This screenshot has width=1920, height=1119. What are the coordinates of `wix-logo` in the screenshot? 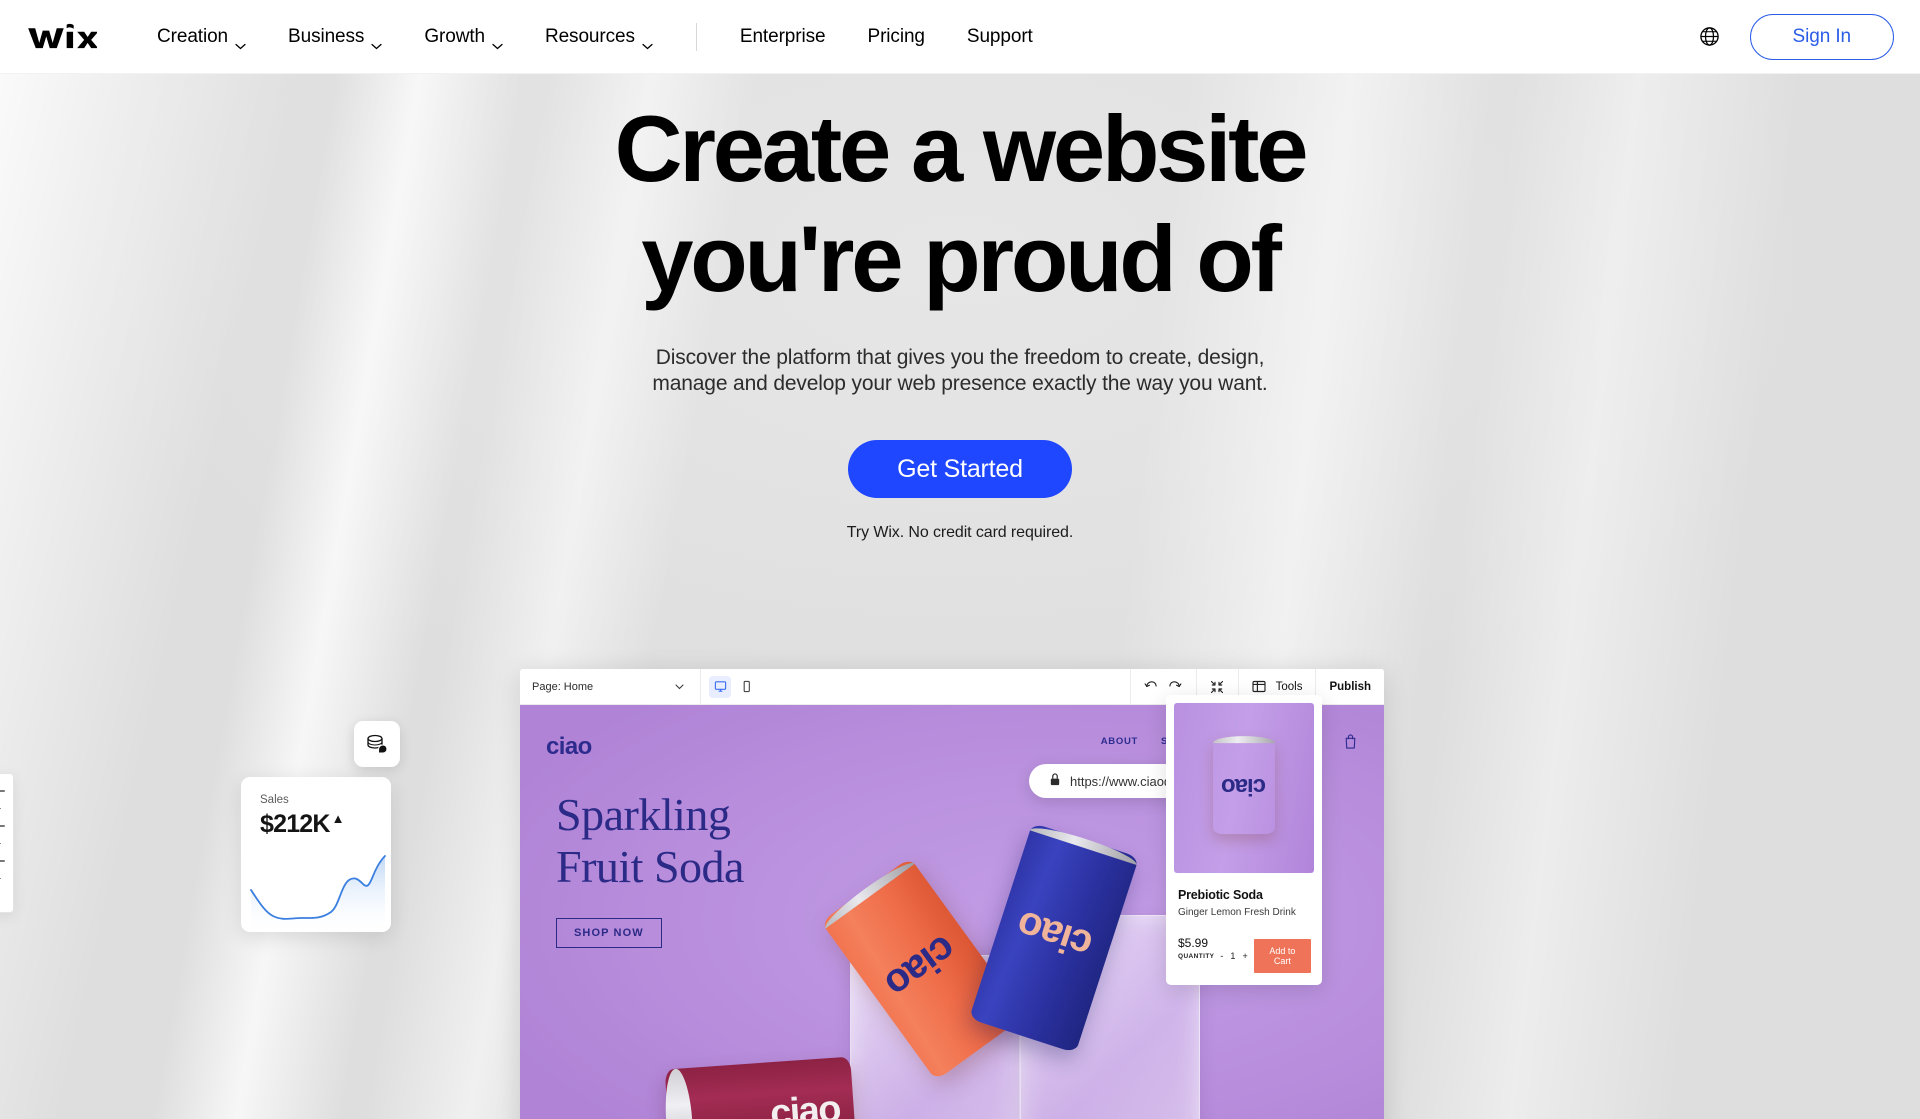 It's located at (62, 37).